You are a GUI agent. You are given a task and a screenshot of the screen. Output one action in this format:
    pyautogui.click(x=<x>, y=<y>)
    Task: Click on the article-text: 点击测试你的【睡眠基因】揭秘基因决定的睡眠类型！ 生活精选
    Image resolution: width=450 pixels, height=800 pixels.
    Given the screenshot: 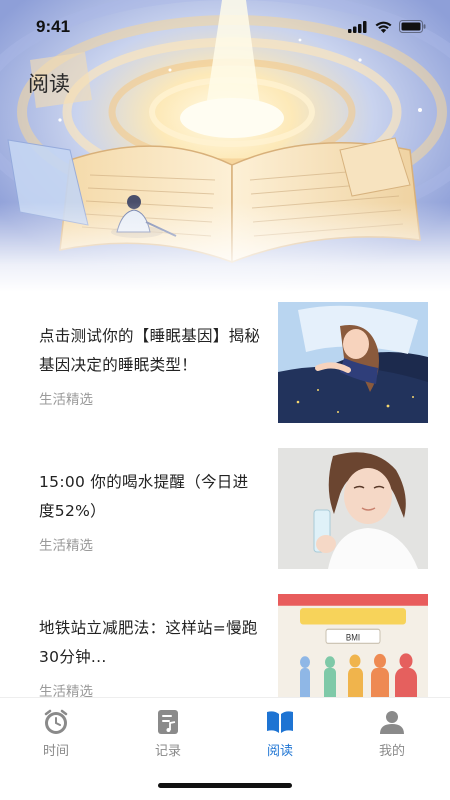 What is the action you would take?
    pyautogui.click(x=150, y=365)
    